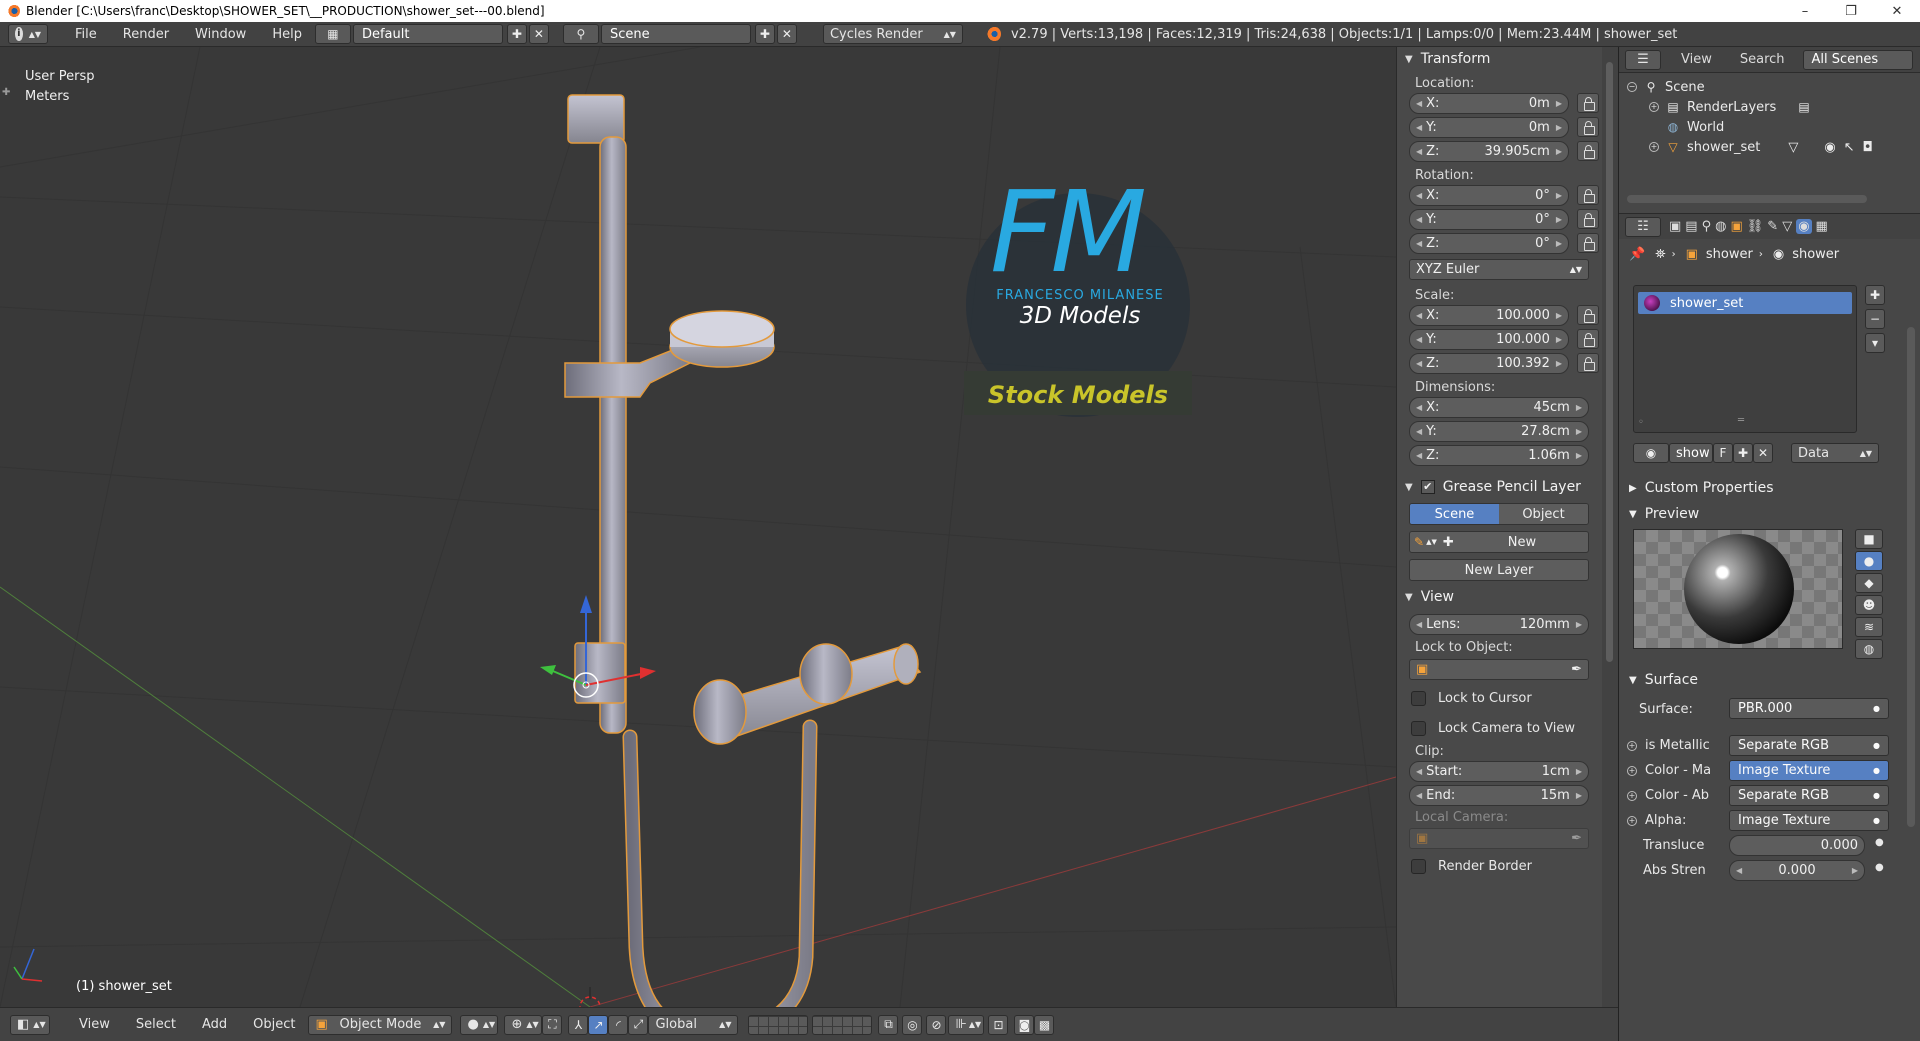  I want to click on menu-file: File, so click(86, 34).